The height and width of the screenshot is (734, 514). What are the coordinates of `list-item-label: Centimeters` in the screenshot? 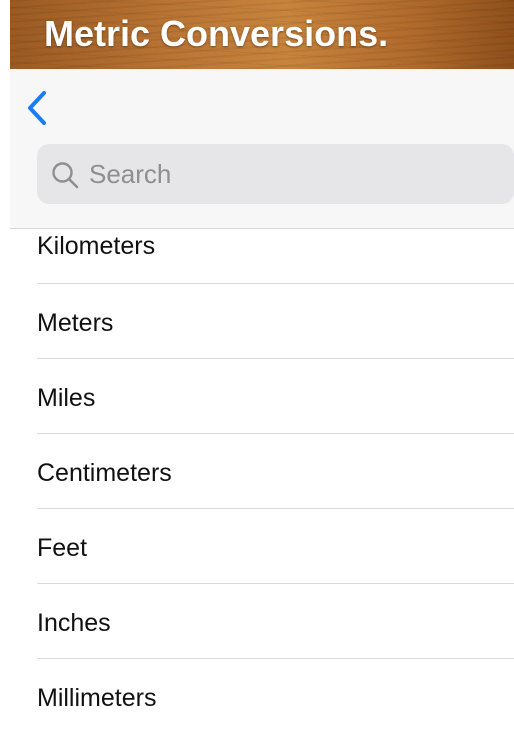 It's located at (104, 473).